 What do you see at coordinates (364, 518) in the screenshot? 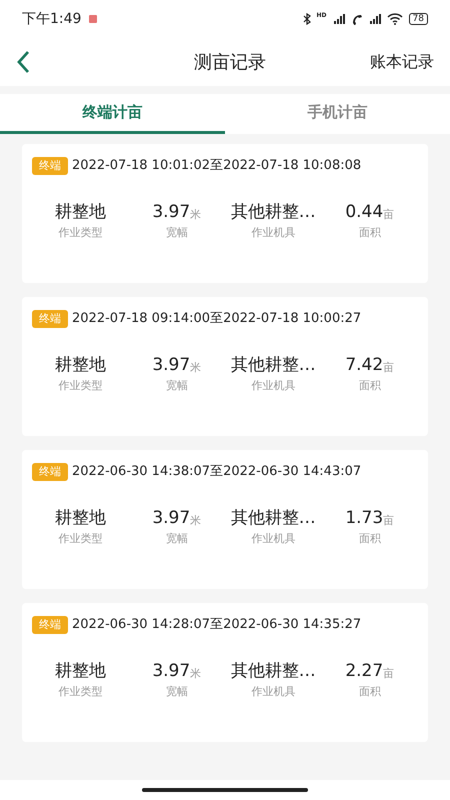
I see `stat-value: 1.73` at bounding box center [364, 518].